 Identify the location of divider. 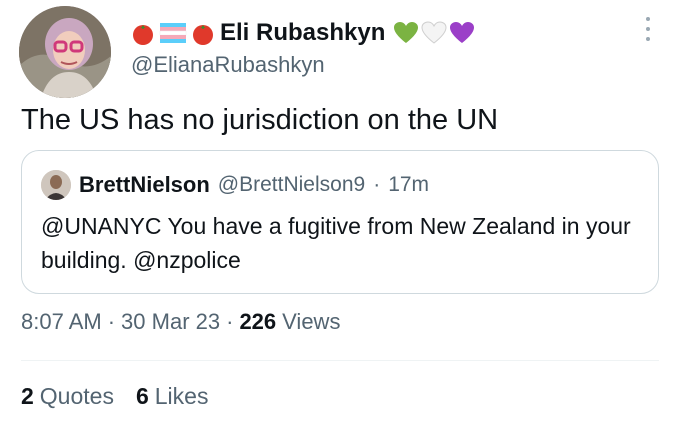
(340, 360).